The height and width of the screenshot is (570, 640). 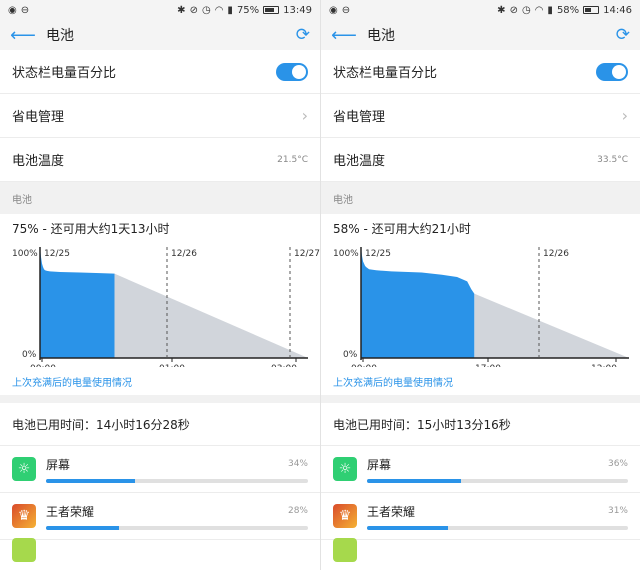 I want to click on battery-summary: 58% - 还可用大约21小时, so click(x=402, y=228).